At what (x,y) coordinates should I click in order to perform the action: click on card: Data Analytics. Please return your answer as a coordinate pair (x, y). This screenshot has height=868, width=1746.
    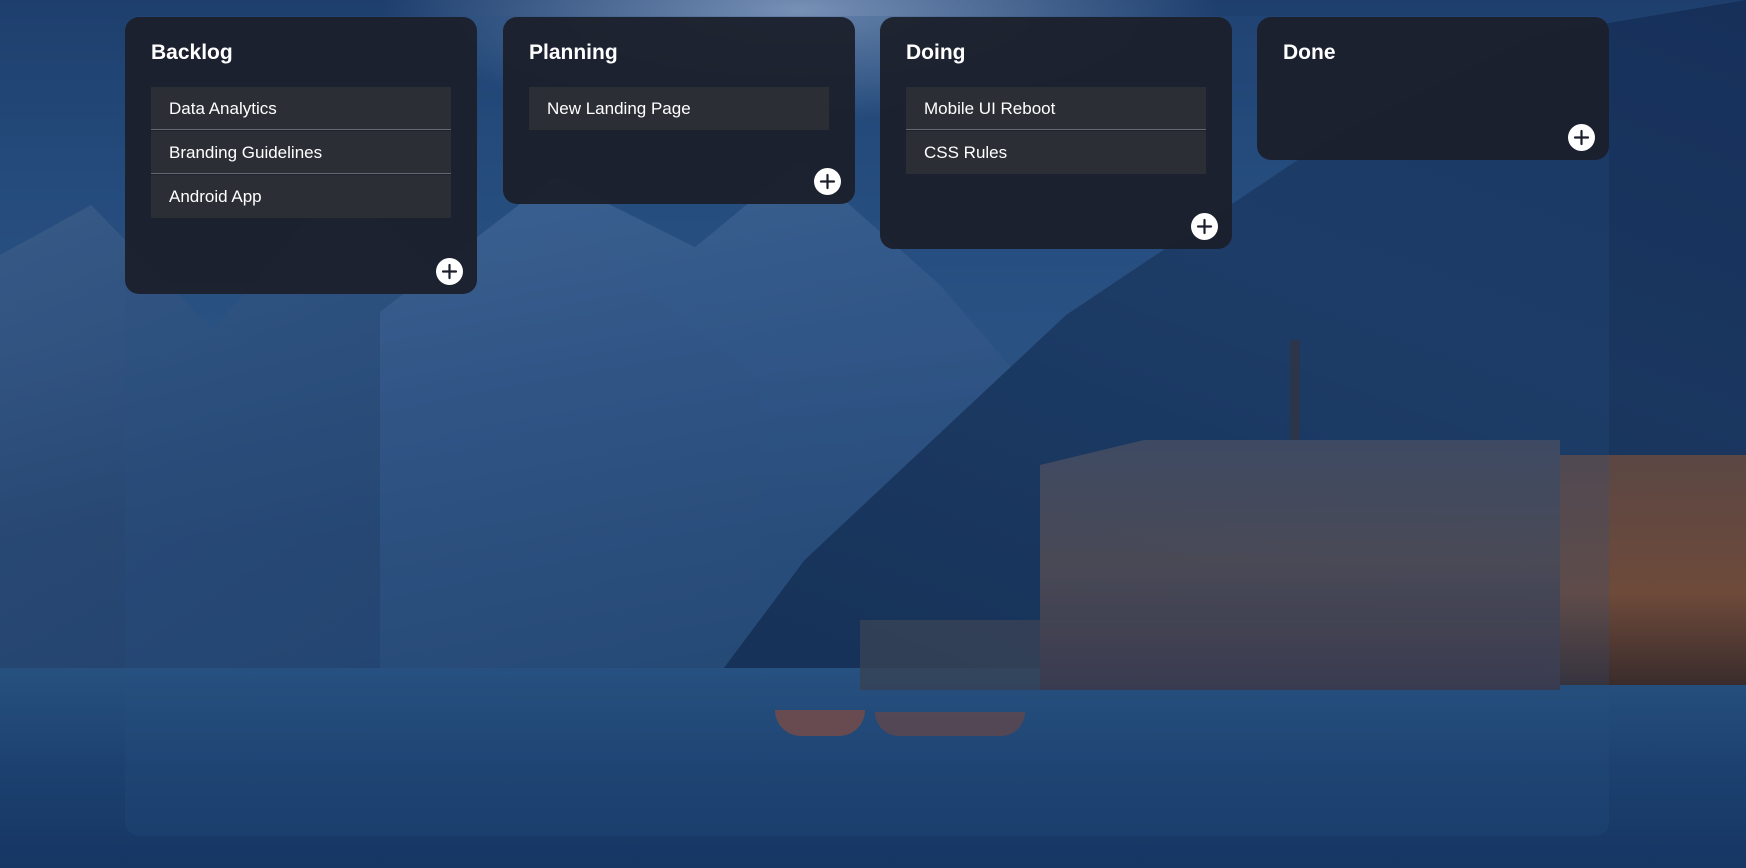
    Looking at the image, I should click on (301, 108).